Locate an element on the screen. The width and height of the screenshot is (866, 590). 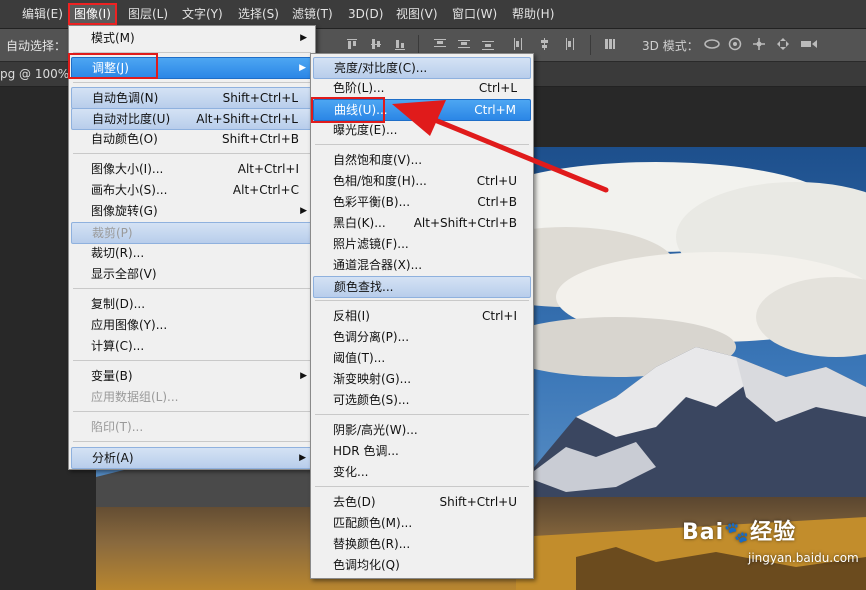
menu-item-color-balance: 色彩平衡(B)... Ctrl+B is located at coordinates (422, 202).